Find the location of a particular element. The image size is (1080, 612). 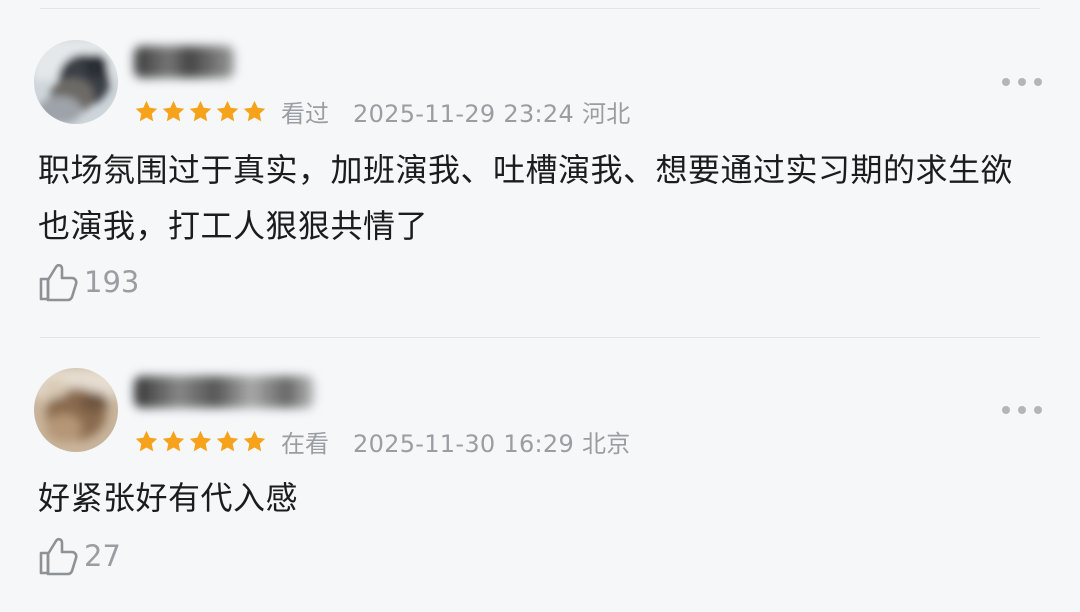

meta-row: 看过 2025-11-29 23:24 河北 is located at coordinates (382, 111).